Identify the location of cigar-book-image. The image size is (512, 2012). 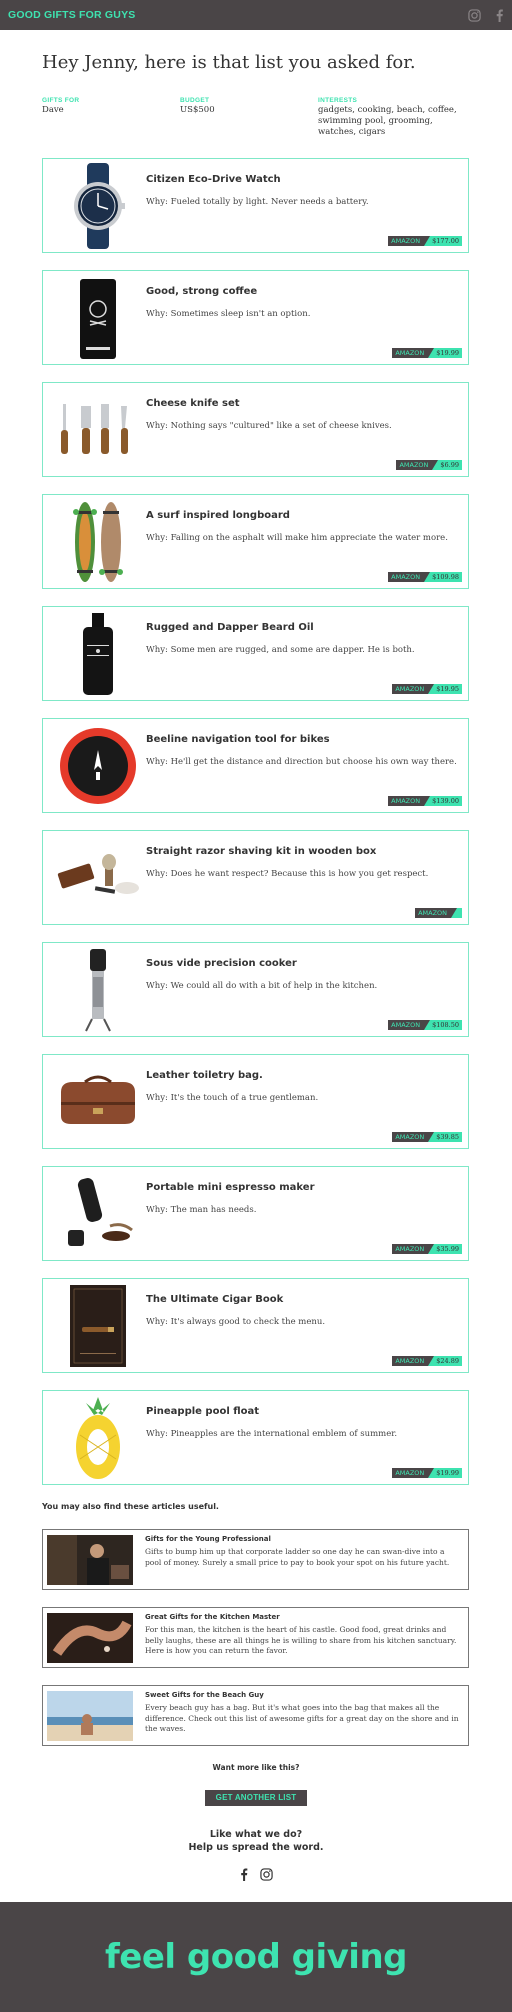
(98, 1326).